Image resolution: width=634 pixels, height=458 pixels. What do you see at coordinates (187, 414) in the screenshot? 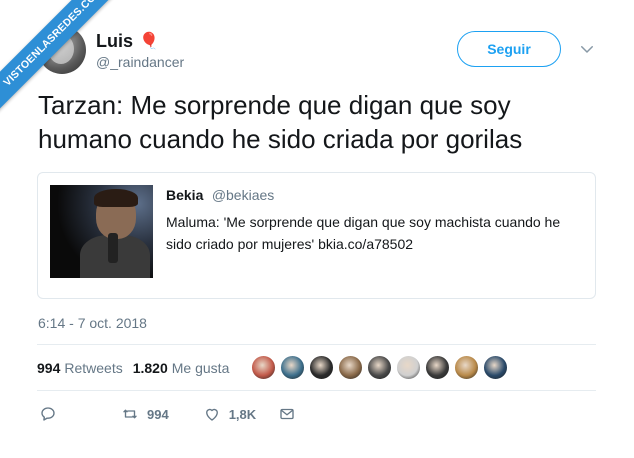
I see `tweet-actions: 994 1,8K` at bounding box center [187, 414].